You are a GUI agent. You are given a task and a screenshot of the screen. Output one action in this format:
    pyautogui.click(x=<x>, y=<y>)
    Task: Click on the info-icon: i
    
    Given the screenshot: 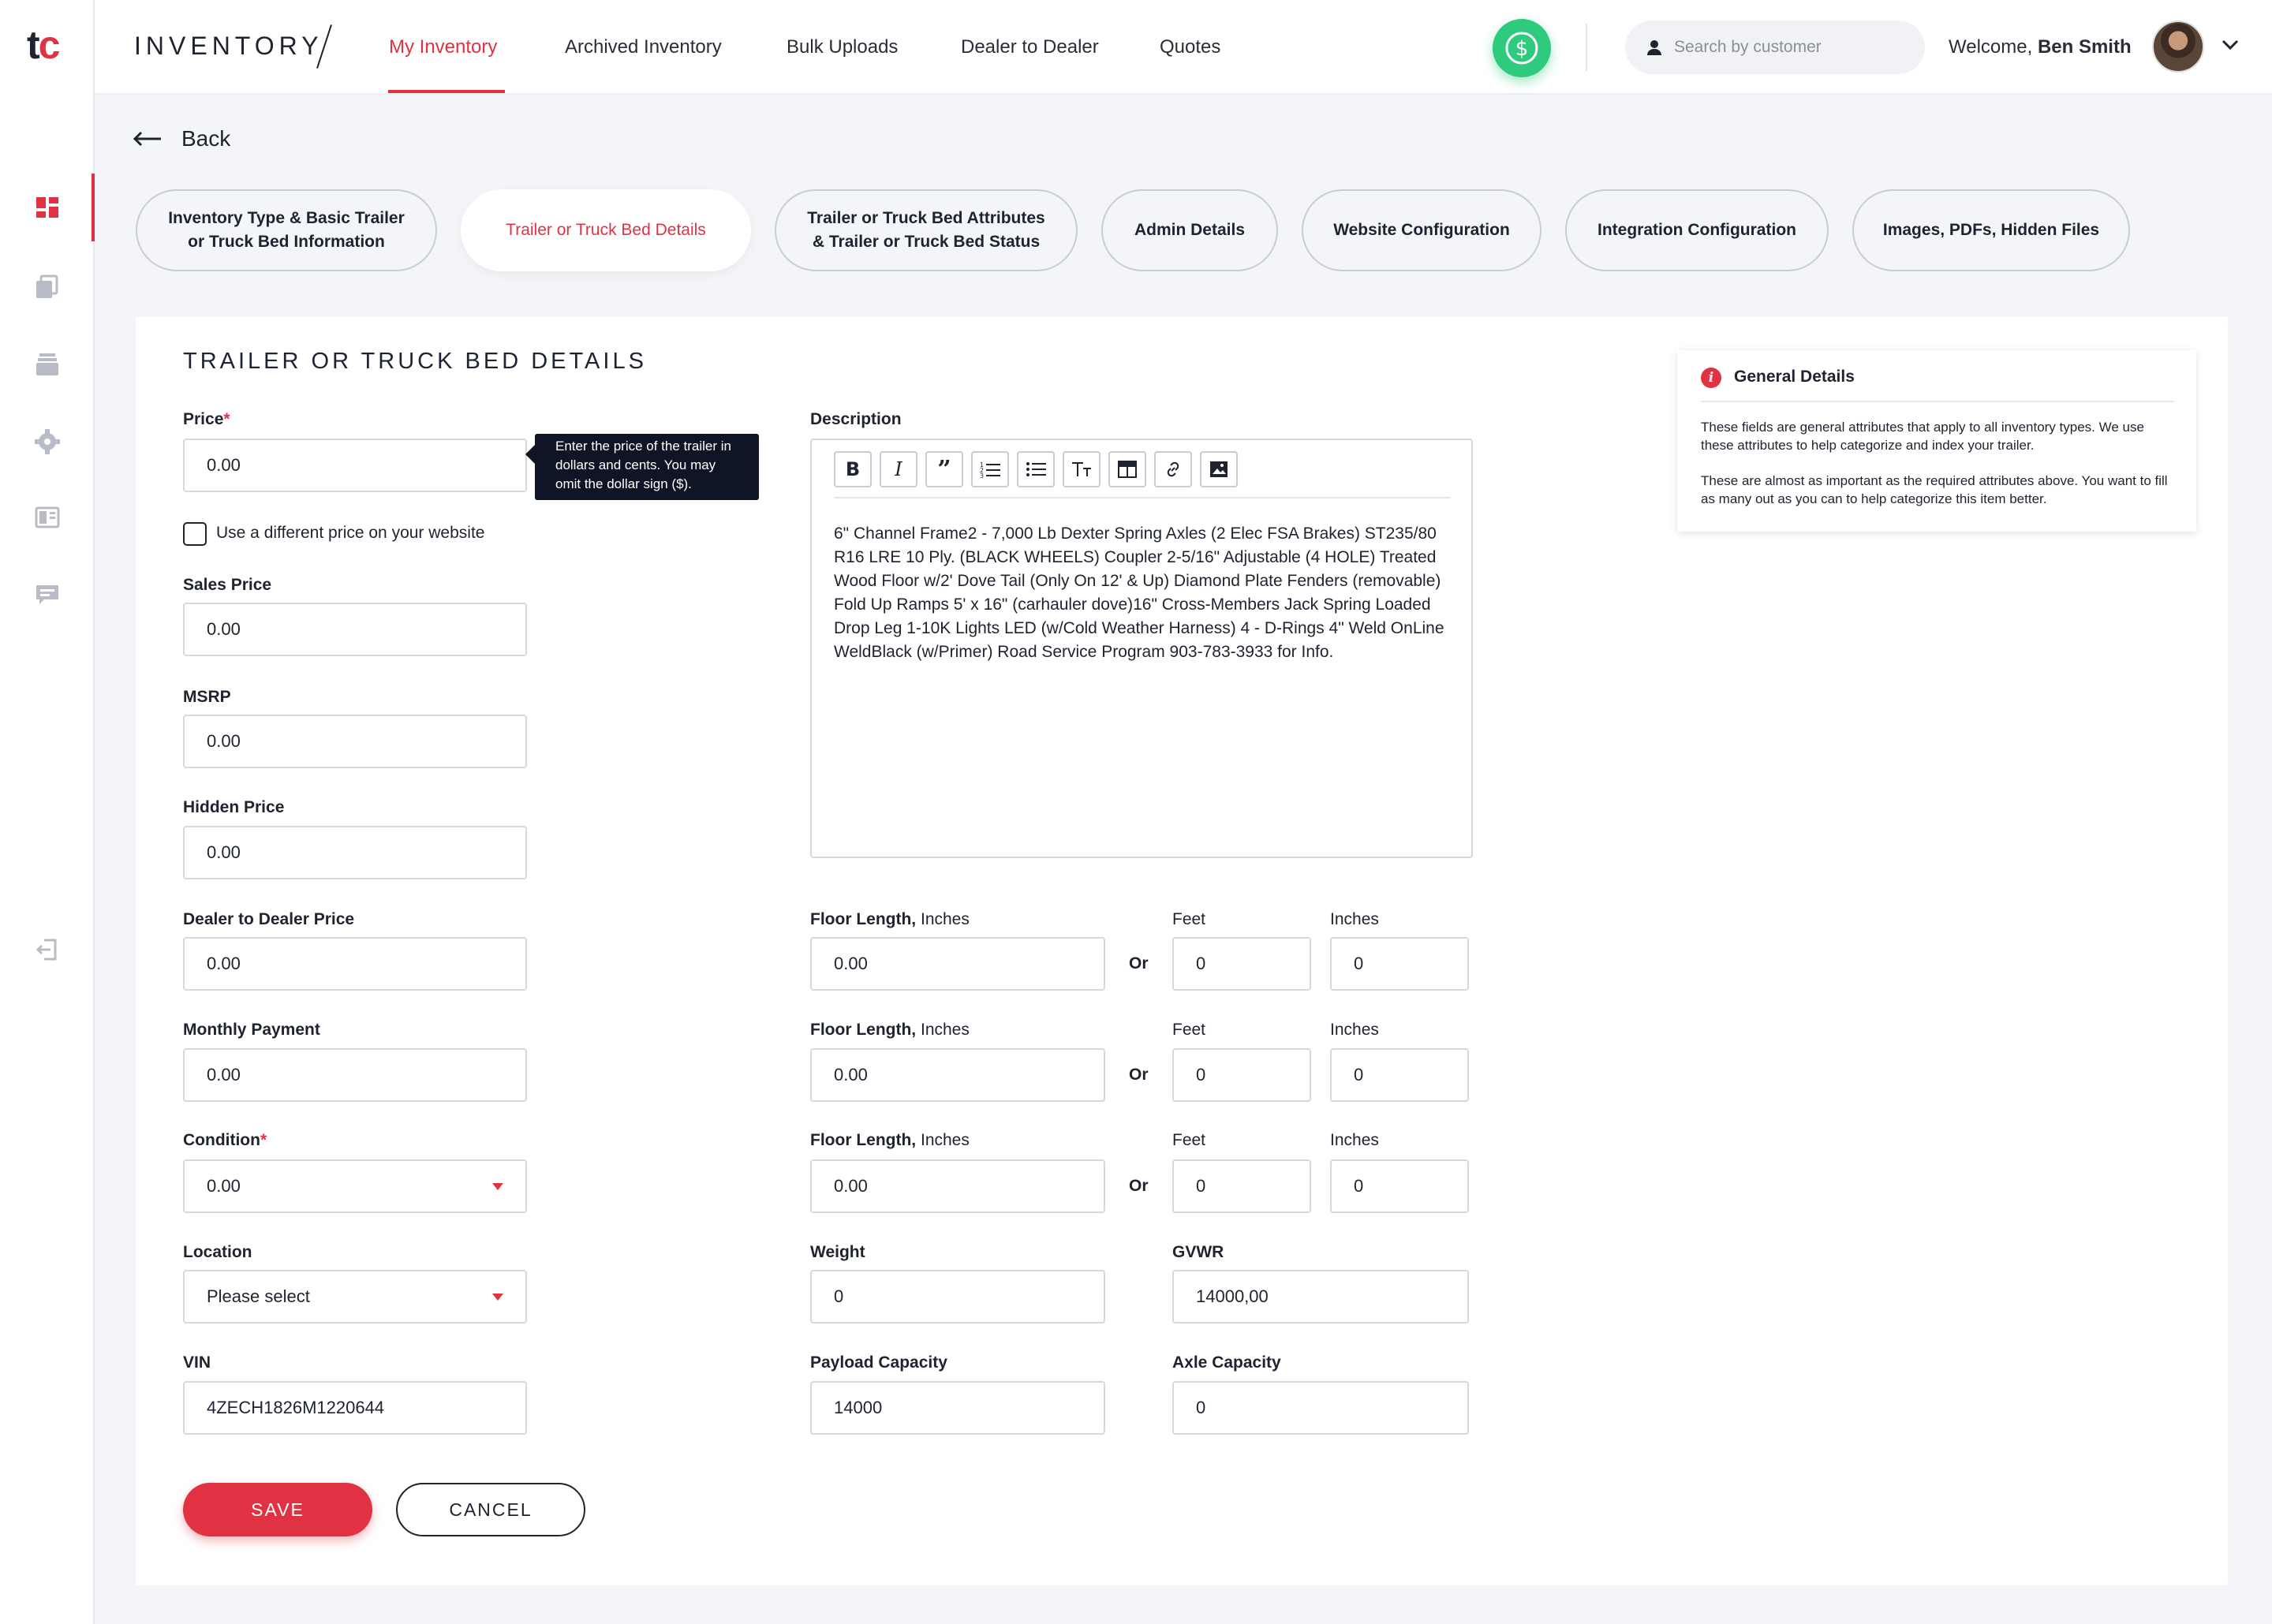 What is the action you would take?
    pyautogui.click(x=1711, y=378)
    